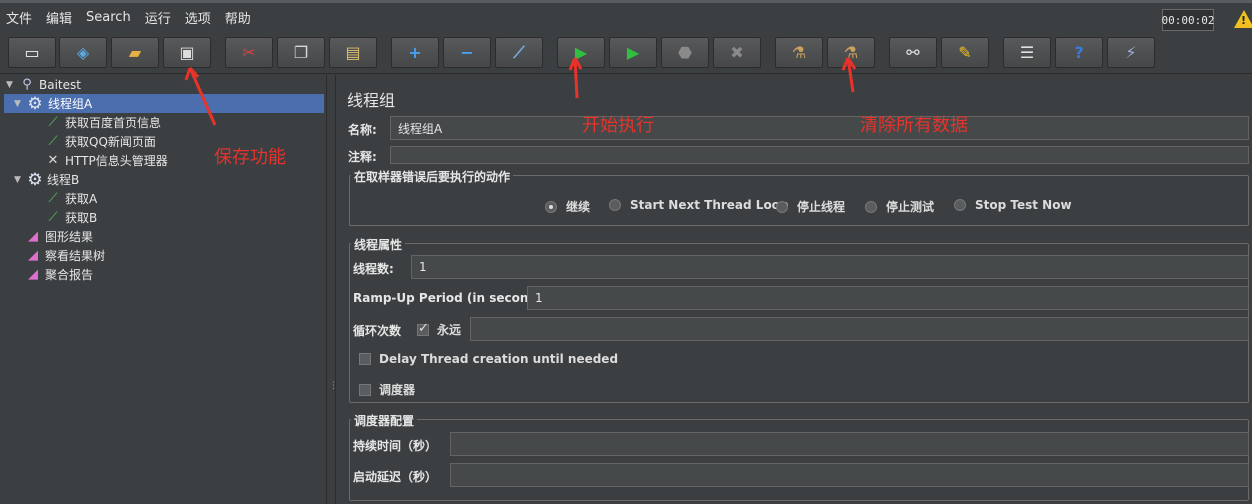 The width and height of the screenshot is (1252, 504). What do you see at coordinates (200, 96) in the screenshot?
I see `arrow-save` at bounding box center [200, 96].